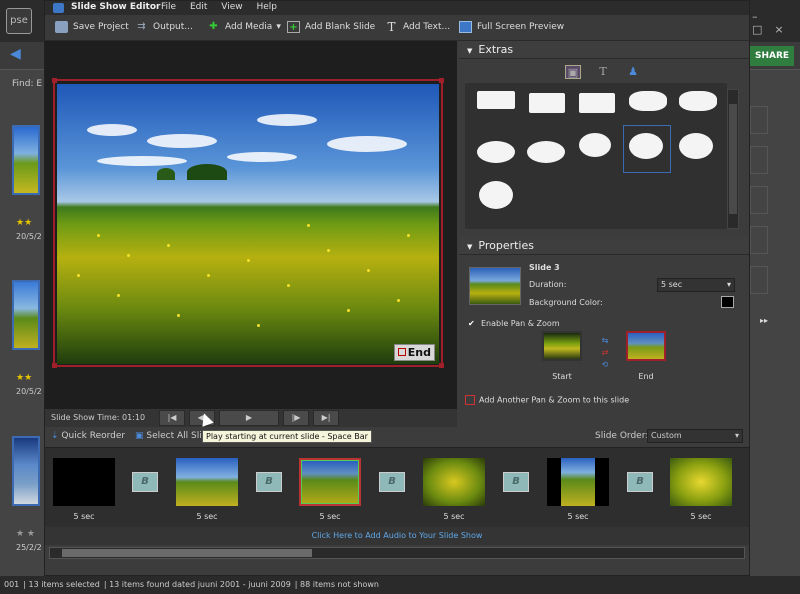 The image size is (800, 594). Describe the element at coordinates (266, 7) in the screenshot. I see `menu-help: Help` at that location.